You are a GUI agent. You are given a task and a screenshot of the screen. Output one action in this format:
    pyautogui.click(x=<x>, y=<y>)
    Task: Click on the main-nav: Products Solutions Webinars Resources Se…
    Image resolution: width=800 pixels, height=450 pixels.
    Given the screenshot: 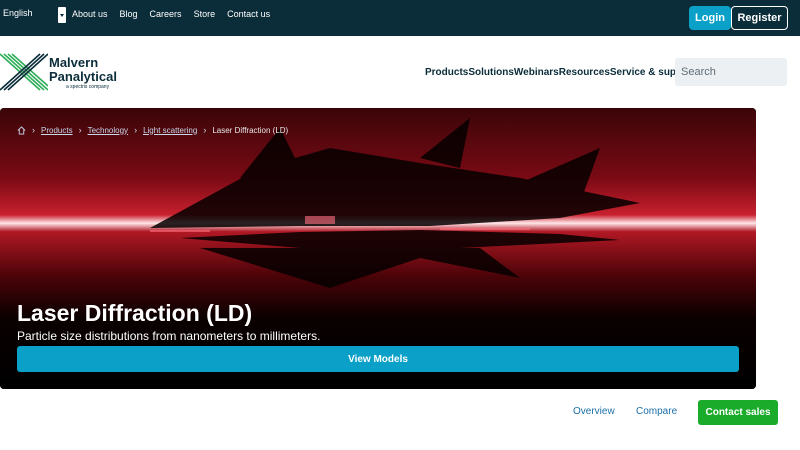 What is the action you would take?
    pyautogui.click(x=560, y=72)
    